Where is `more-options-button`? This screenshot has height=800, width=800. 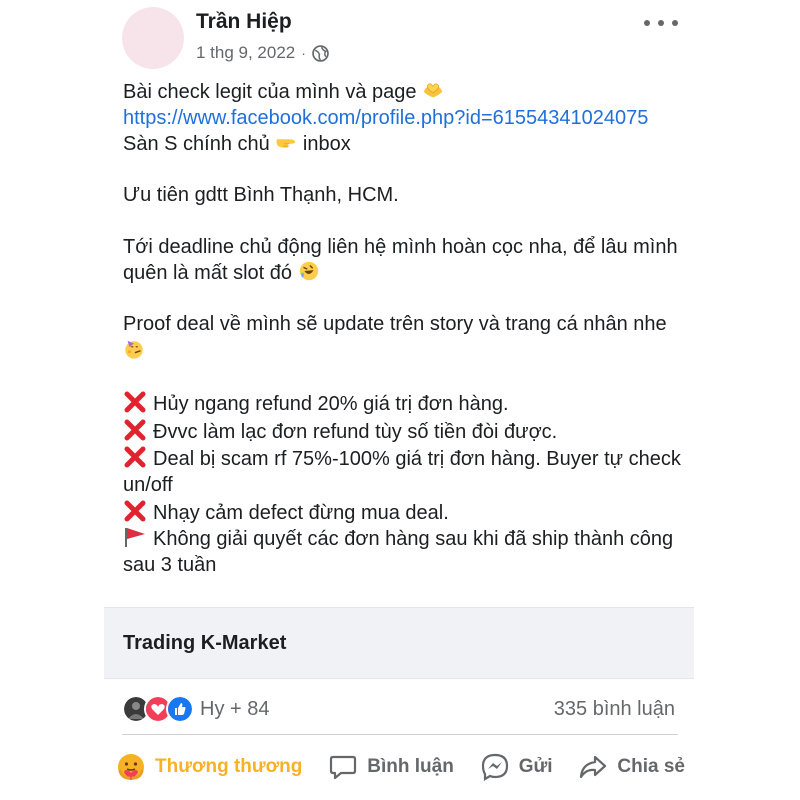 more-options-button is located at coordinates (661, 23).